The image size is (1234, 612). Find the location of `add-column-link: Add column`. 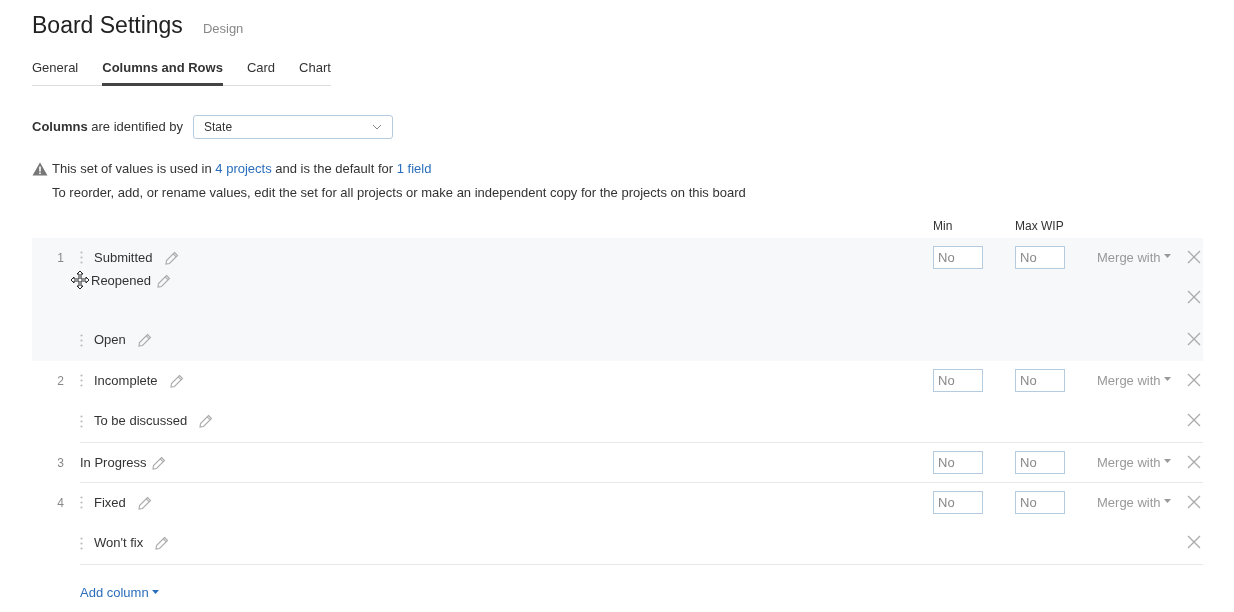

add-column-link: Add column is located at coordinates (120, 593).